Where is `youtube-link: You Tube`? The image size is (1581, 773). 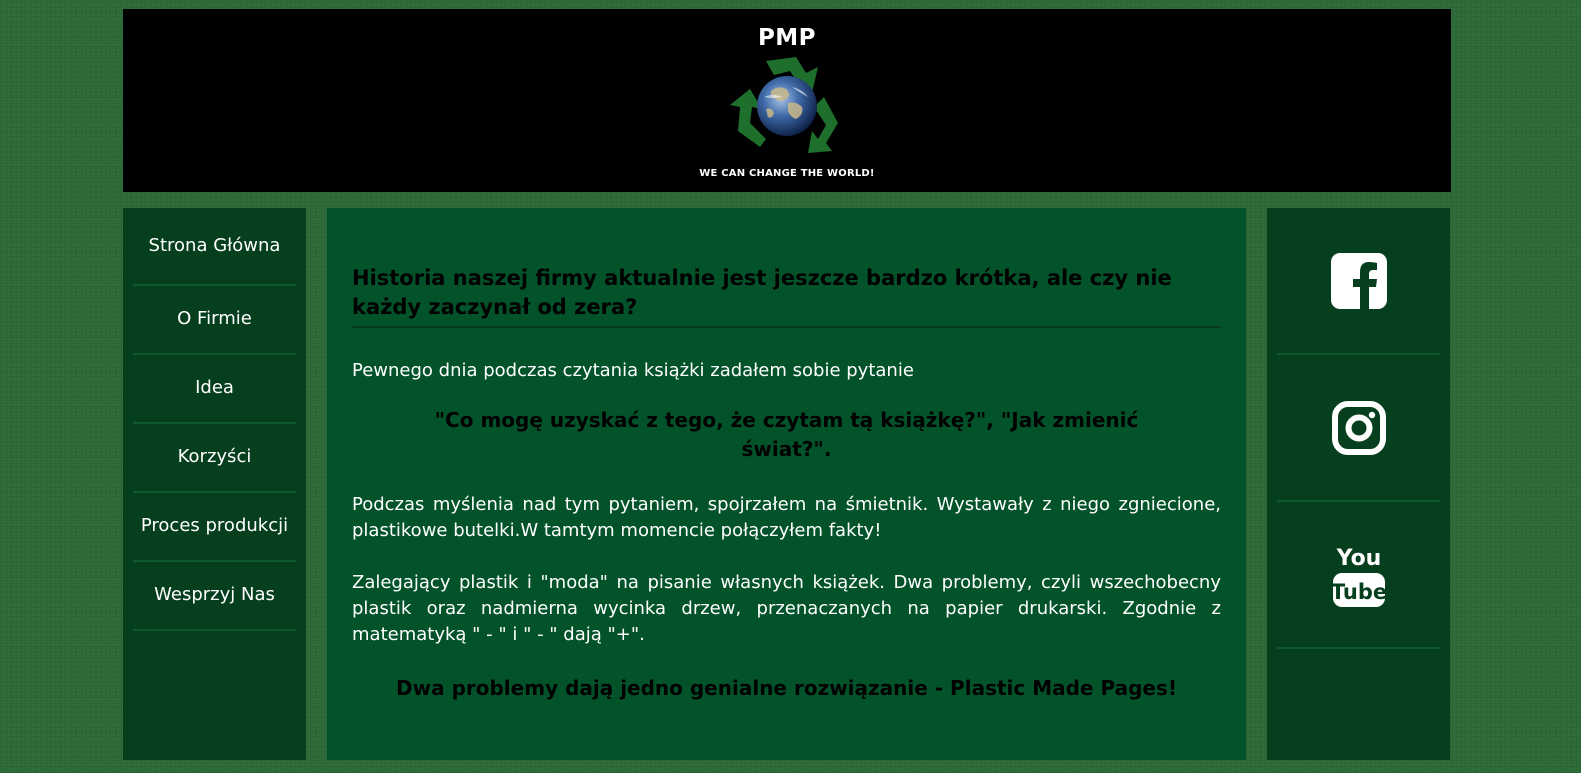 youtube-link: You Tube is located at coordinates (1358, 575).